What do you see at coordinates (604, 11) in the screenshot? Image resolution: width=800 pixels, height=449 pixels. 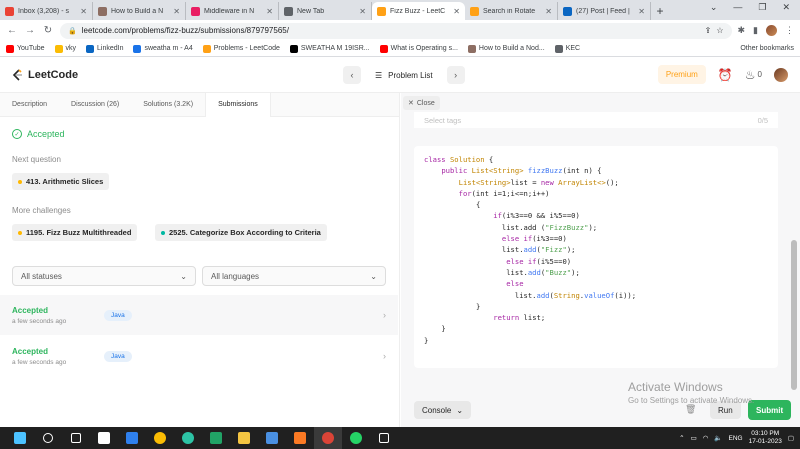 I see `browser-tab: (27) Post | Feed | ✕` at bounding box center [604, 11].